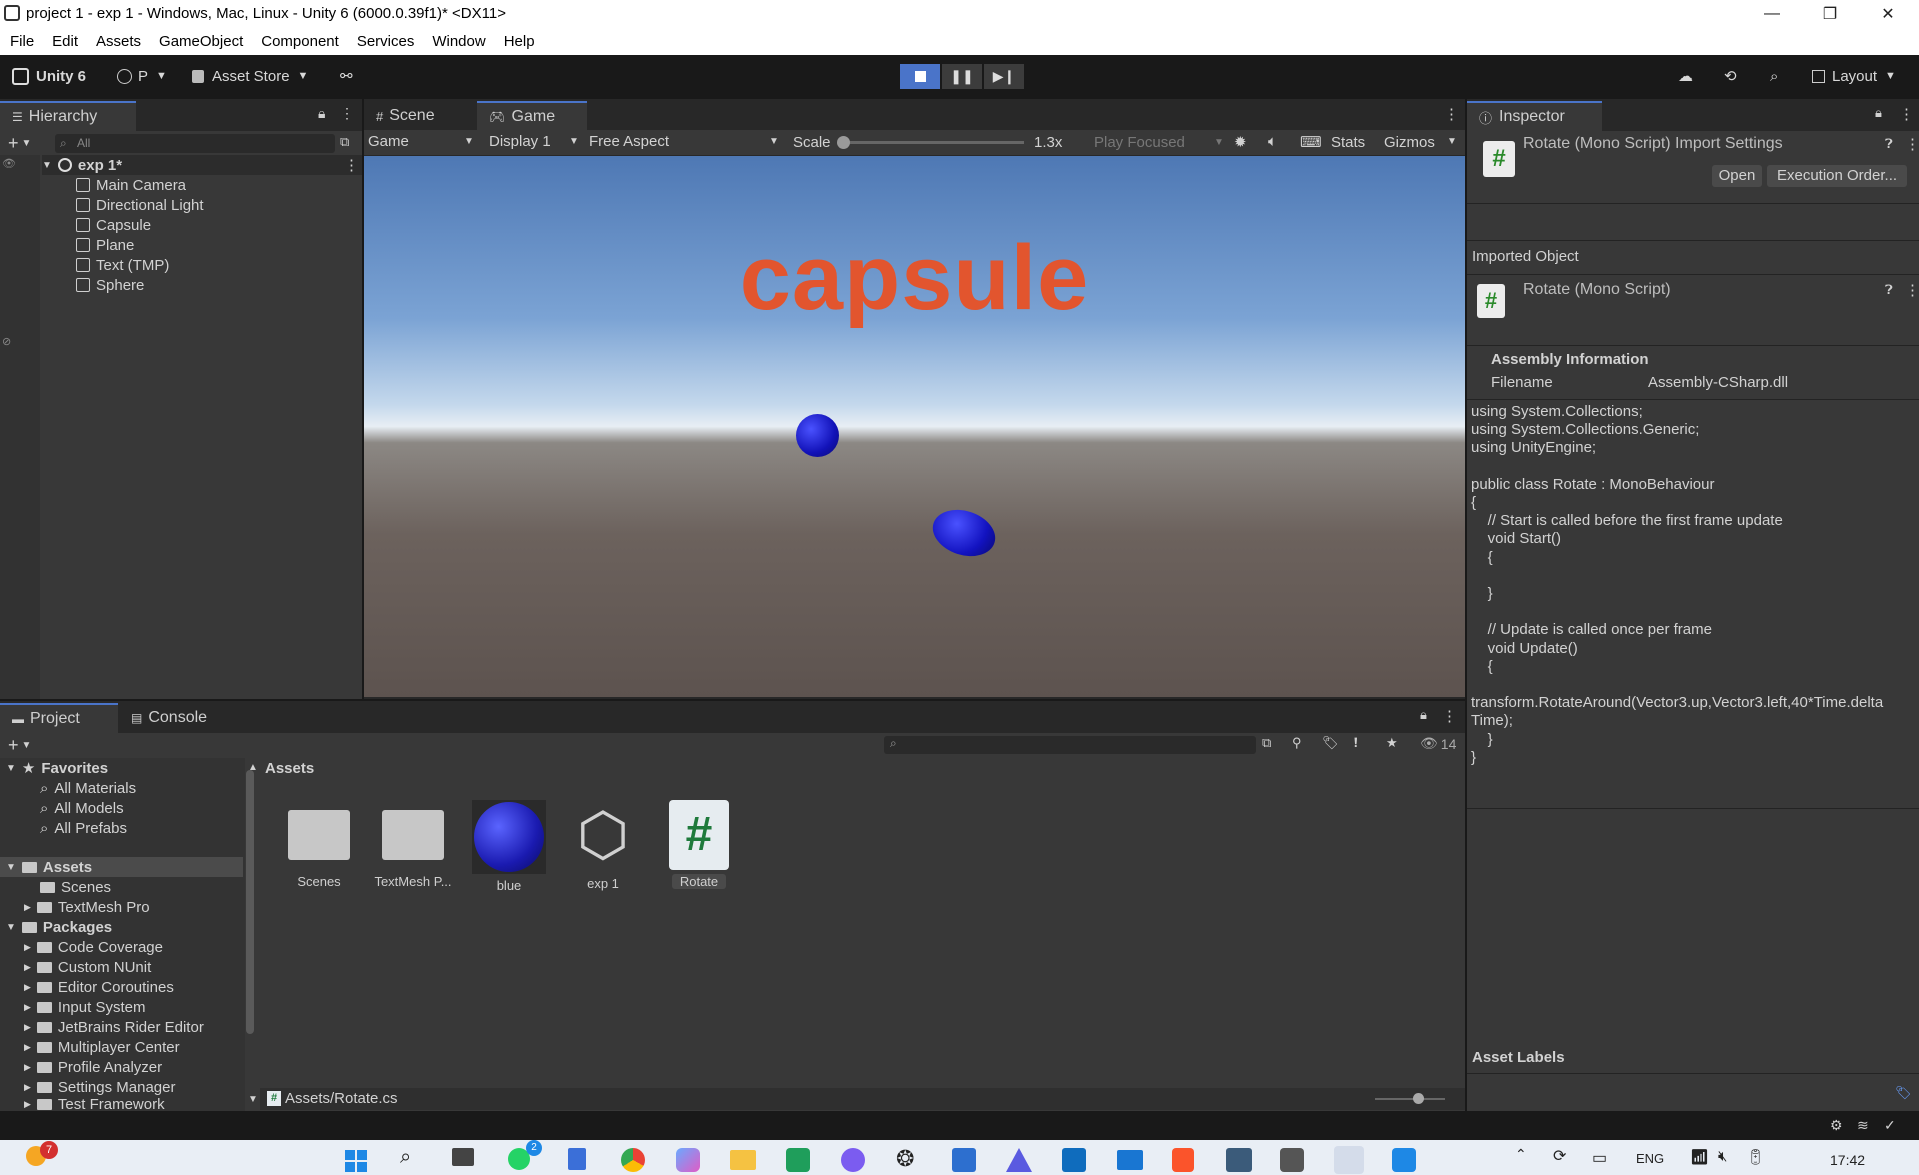 The height and width of the screenshot is (1175, 1919). I want to click on tree-package: ▶ Settings Manager, so click(100, 1087).